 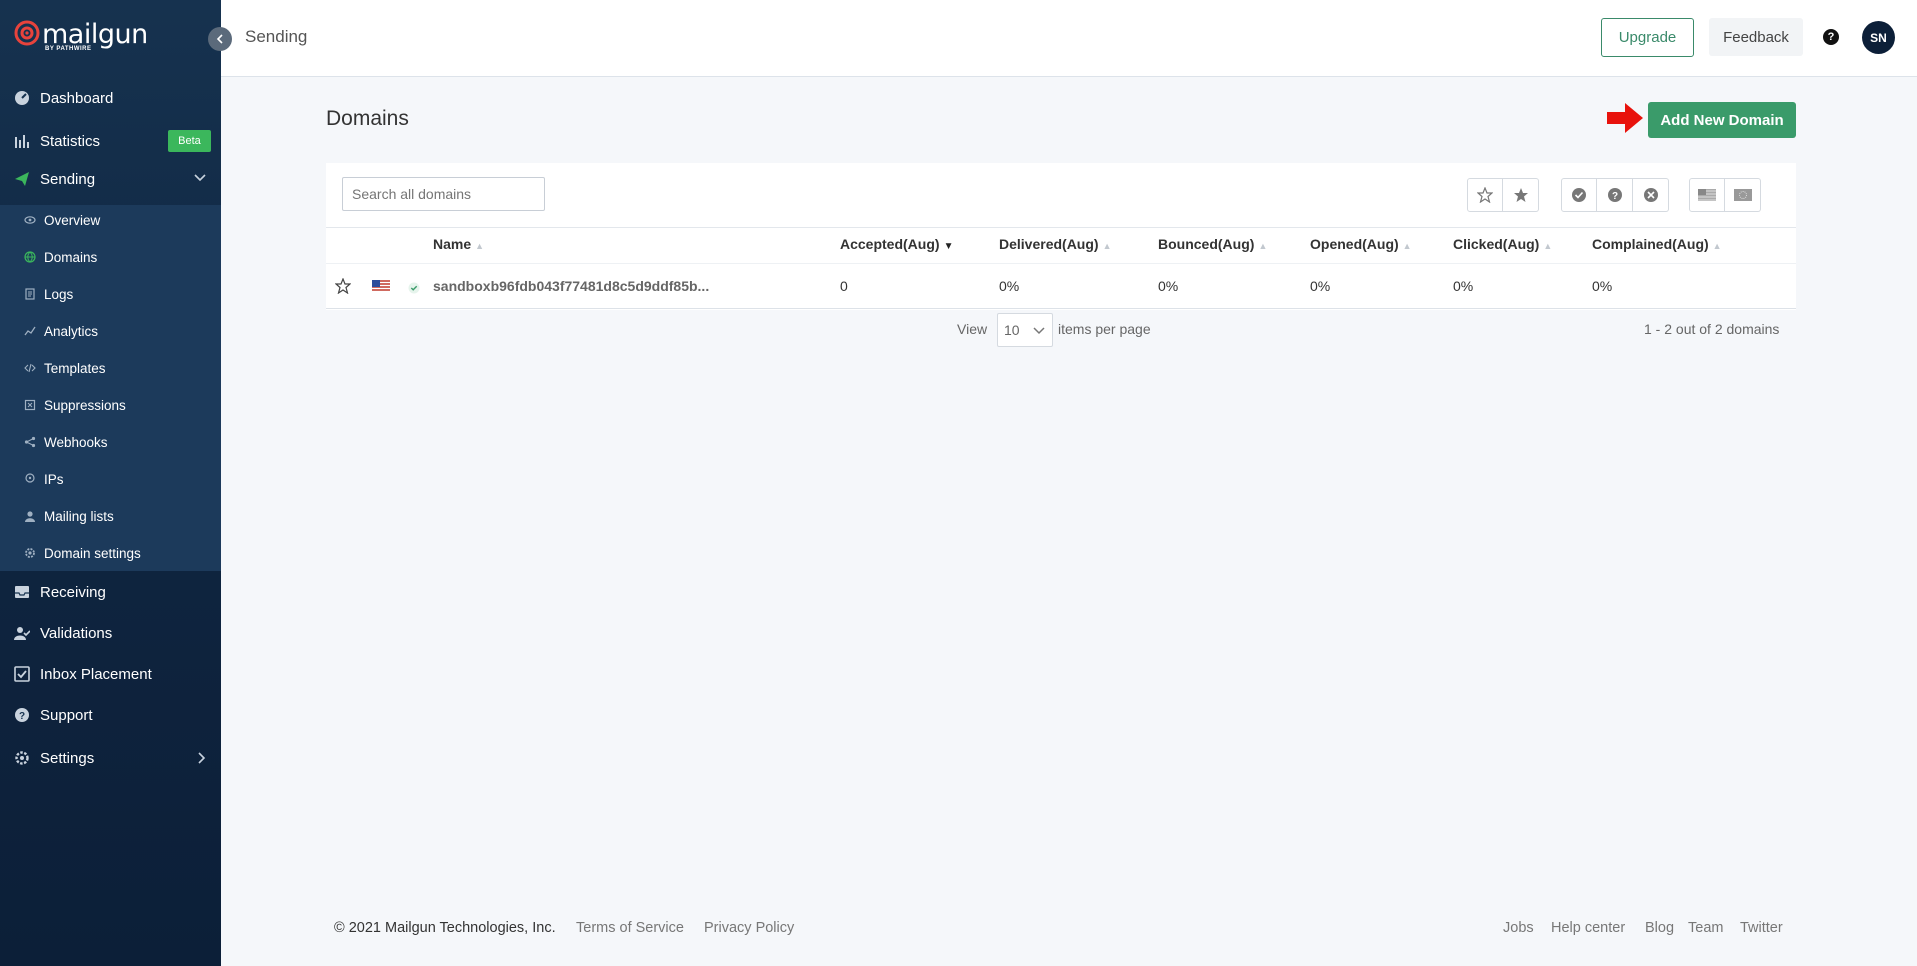 What do you see at coordinates (110, 179) in the screenshot?
I see `sidebar-item-sending: Sending` at bounding box center [110, 179].